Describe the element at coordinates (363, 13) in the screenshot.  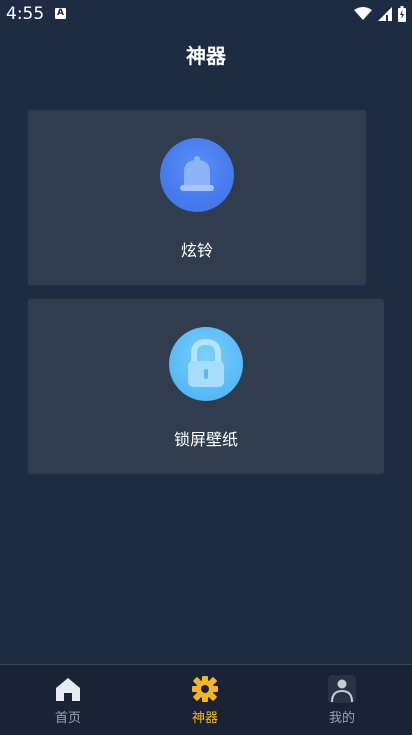
I see `wifi-icon` at that location.